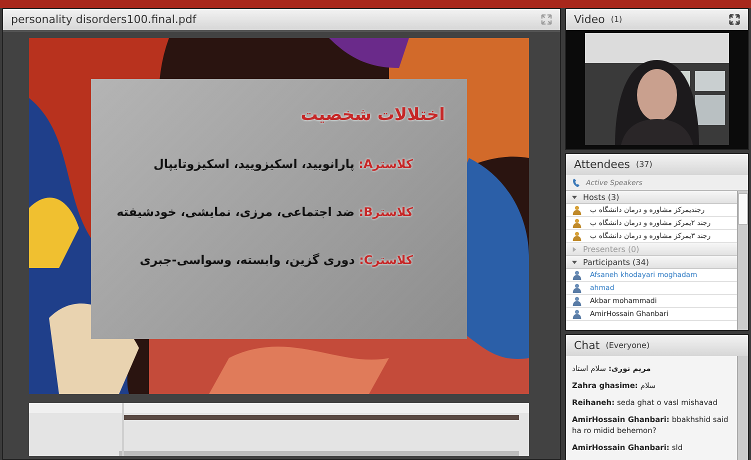 The width and height of the screenshot is (751, 460). I want to click on pod-title: Video, so click(589, 19).